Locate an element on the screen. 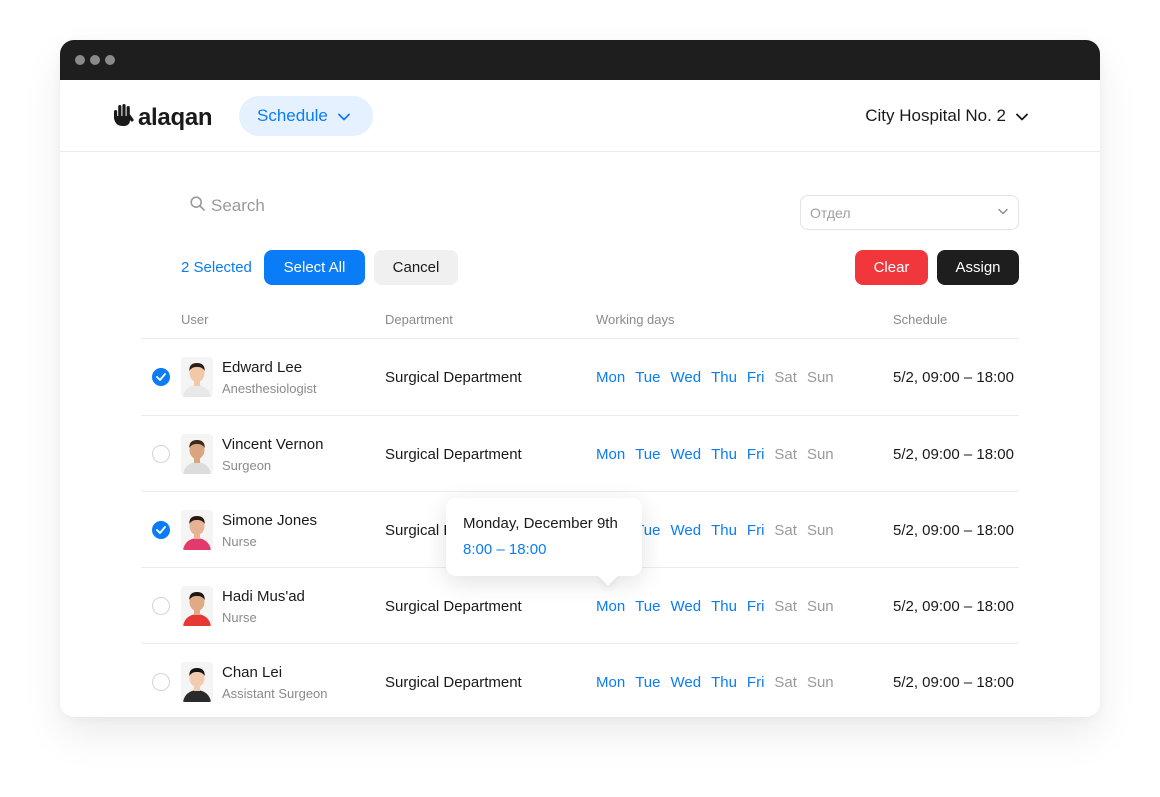 The width and height of the screenshot is (1160, 797). module-label: Schedule is located at coordinates (292, 115).